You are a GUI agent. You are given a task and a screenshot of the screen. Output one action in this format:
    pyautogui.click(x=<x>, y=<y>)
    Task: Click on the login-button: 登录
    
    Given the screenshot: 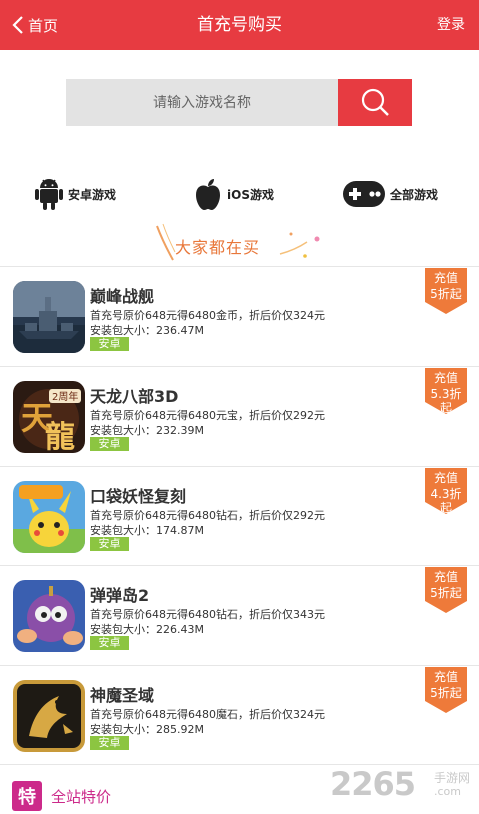 What is the action you would take?
    pyautogui.click(x=451, y=25)
    